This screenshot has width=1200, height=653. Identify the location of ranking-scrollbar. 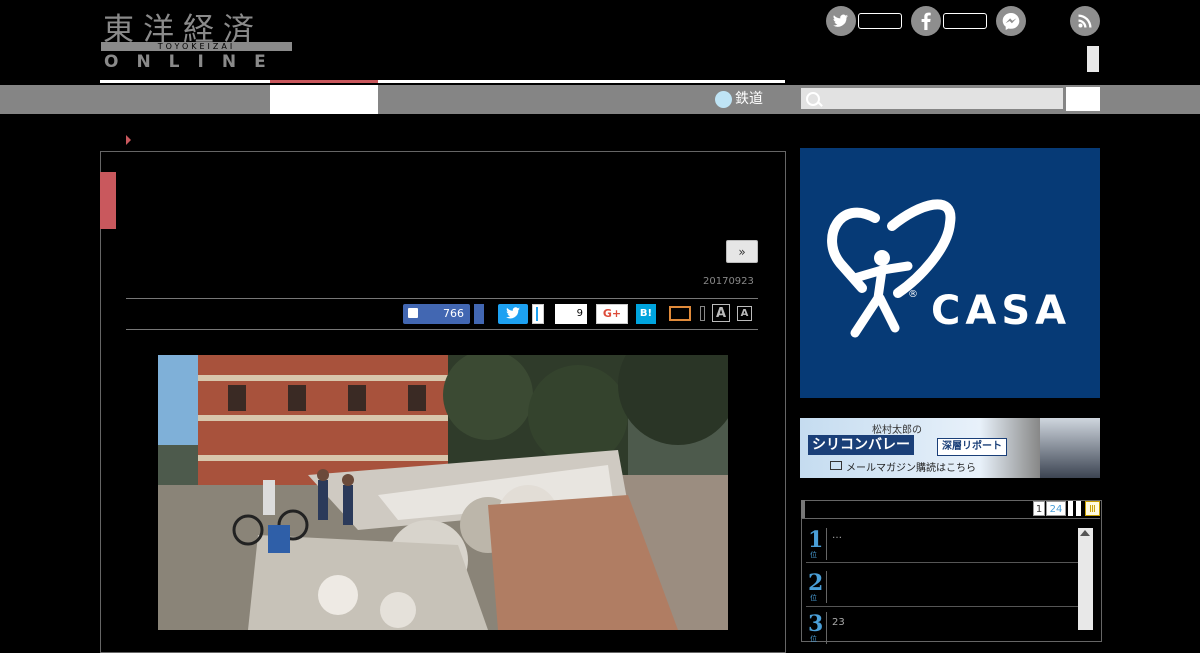
(1085, 579).